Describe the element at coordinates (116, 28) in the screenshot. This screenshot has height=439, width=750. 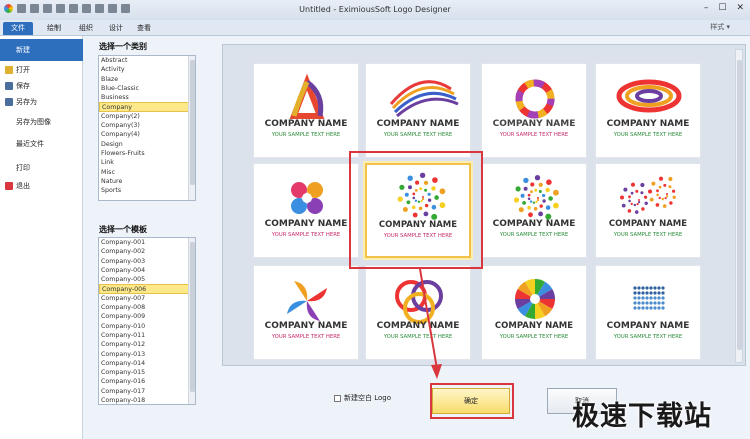
I see `tab-design: 设计` at that location.